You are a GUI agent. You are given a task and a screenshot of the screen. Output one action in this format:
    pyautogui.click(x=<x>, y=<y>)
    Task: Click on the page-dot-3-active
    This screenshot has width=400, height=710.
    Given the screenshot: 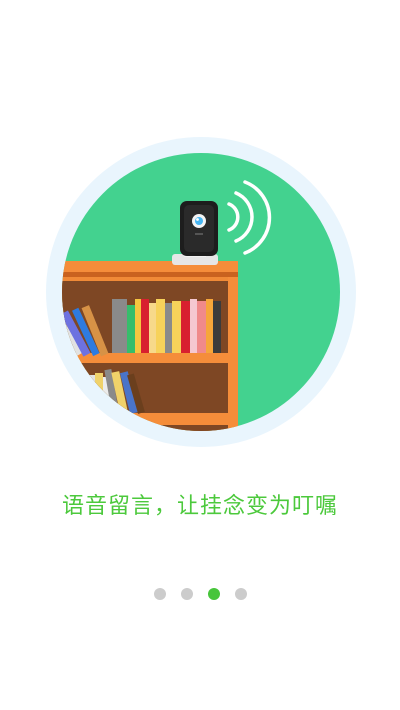 What is the action you would take?
    pyautogui.click(x=213, y=594)
    